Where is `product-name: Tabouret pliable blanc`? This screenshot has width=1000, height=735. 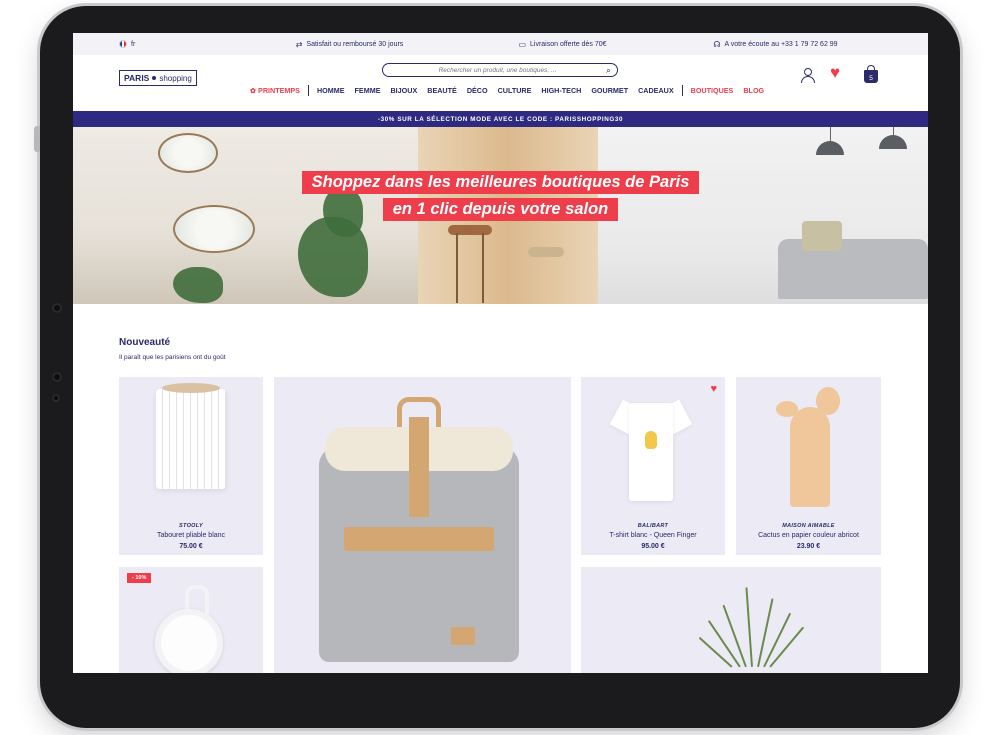
product-name: Tabouret pliable blanc is located at coordinates (191, 535).